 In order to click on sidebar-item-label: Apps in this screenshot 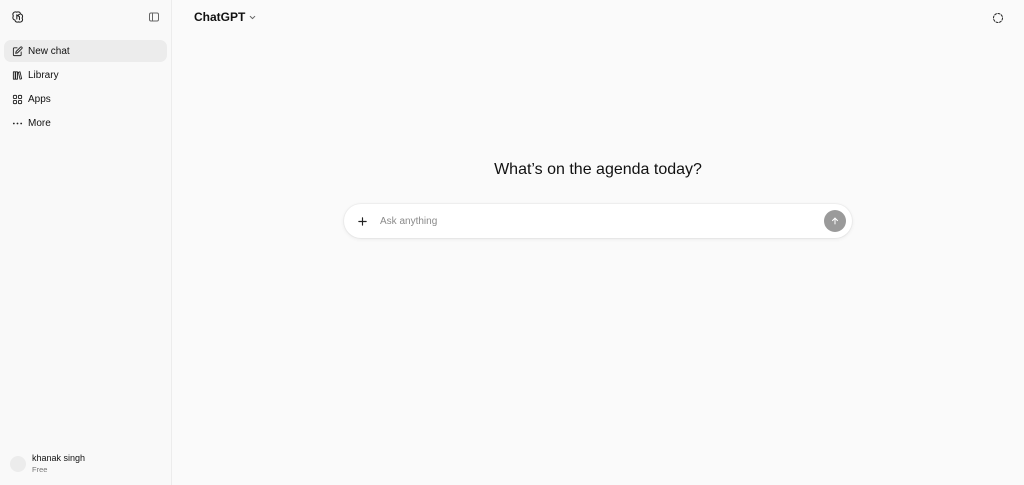, I will do `click(39, 99)`.